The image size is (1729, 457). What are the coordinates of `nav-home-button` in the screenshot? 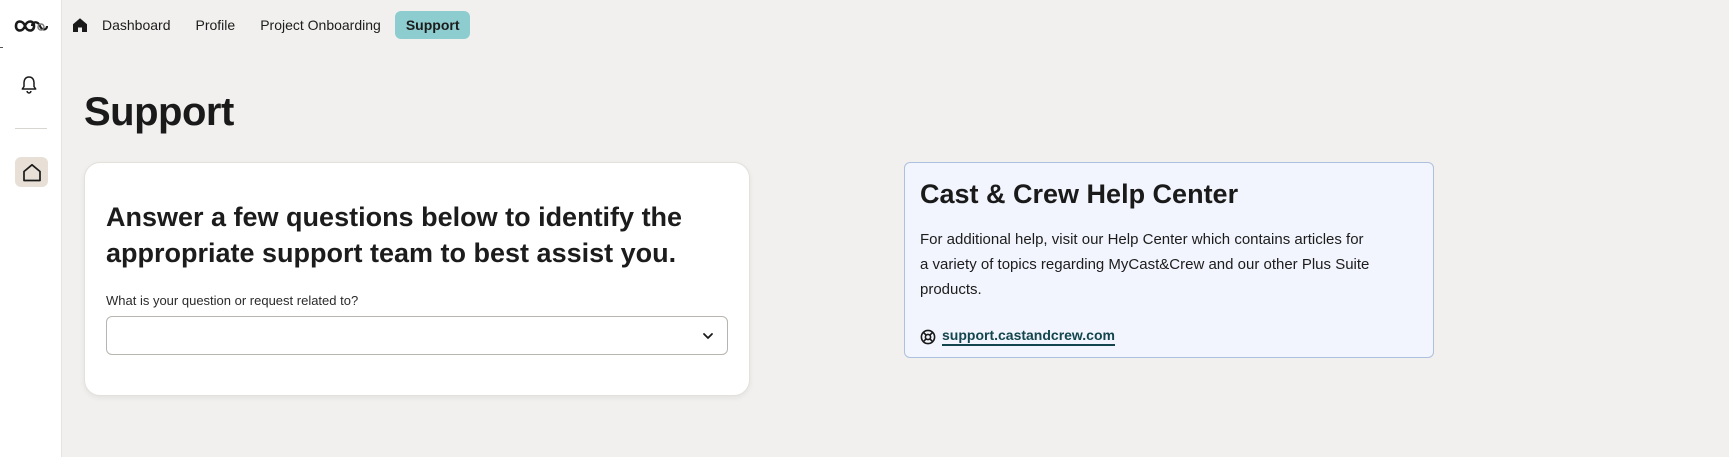 It's located at (80, 25).